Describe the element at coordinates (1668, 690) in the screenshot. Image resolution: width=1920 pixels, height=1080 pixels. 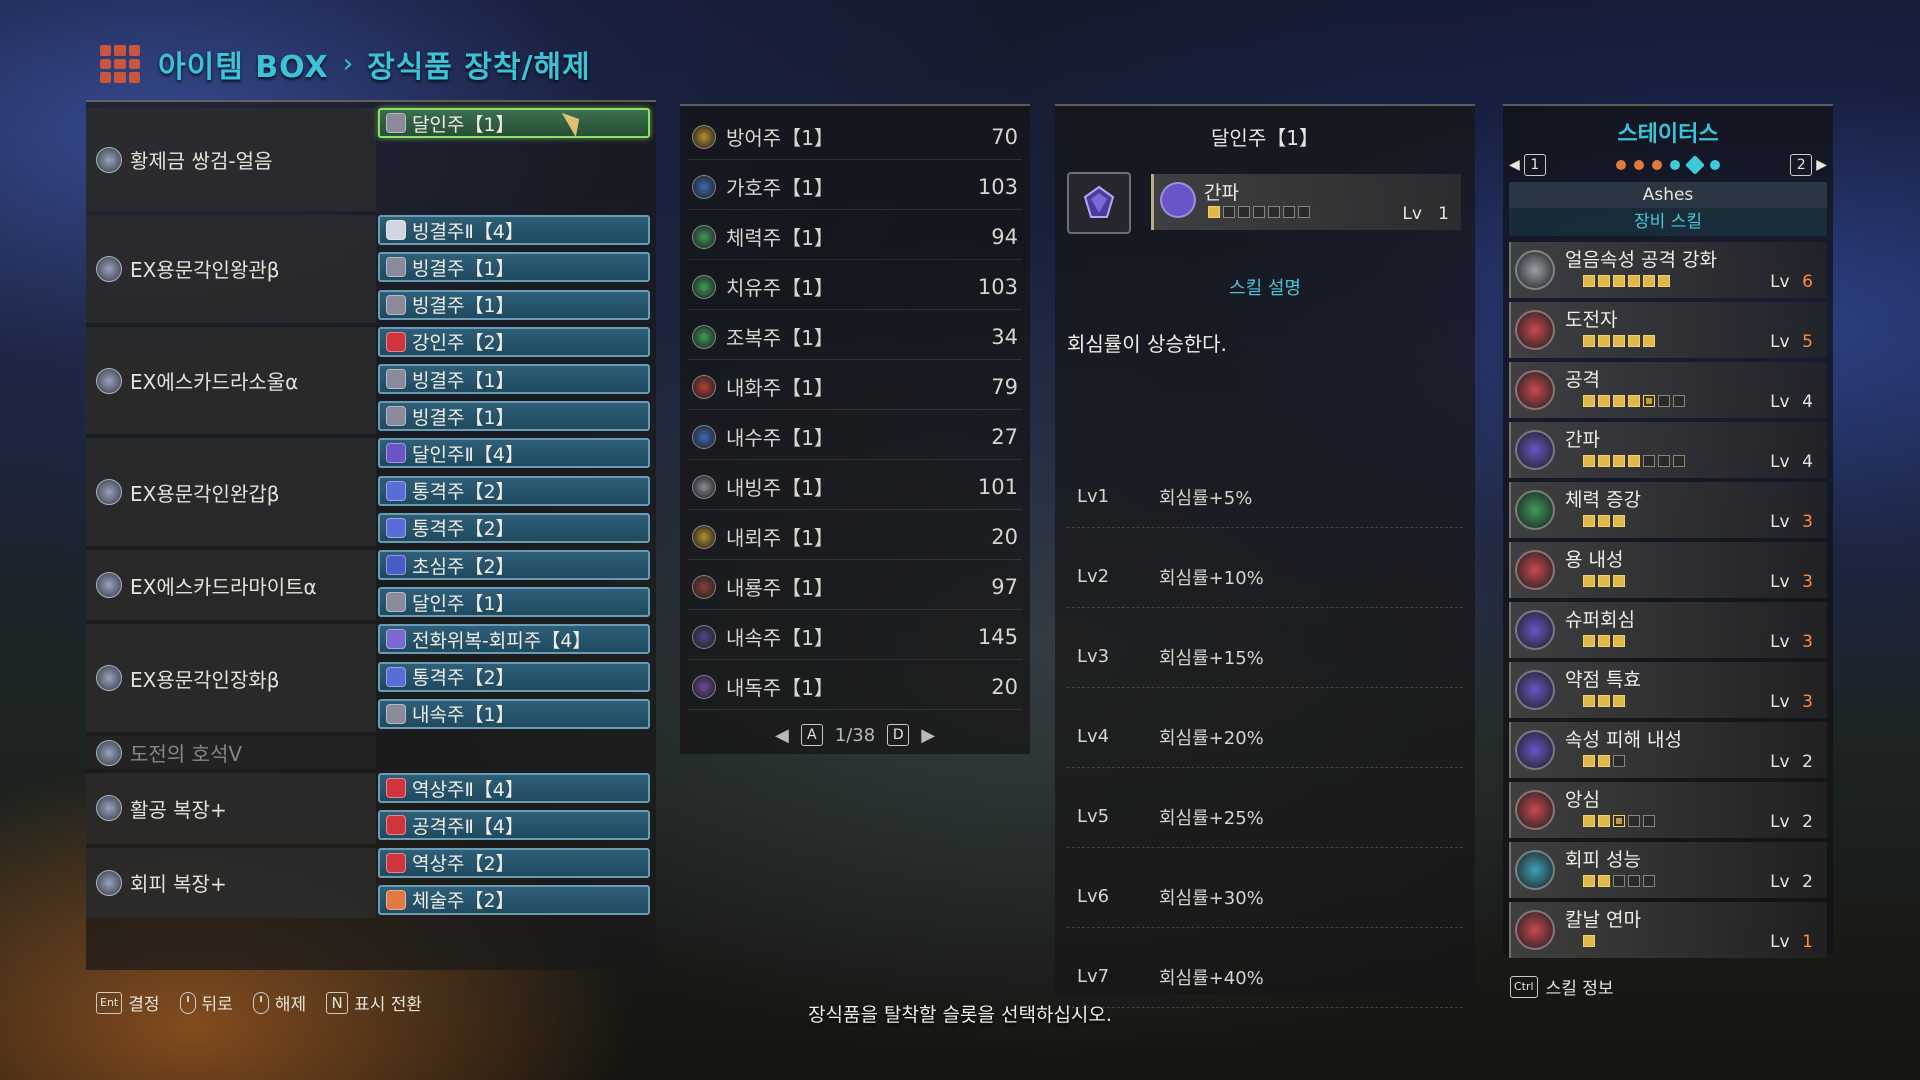
I see `equip-skill-row: 약점 특효 Lv 3` at that location.